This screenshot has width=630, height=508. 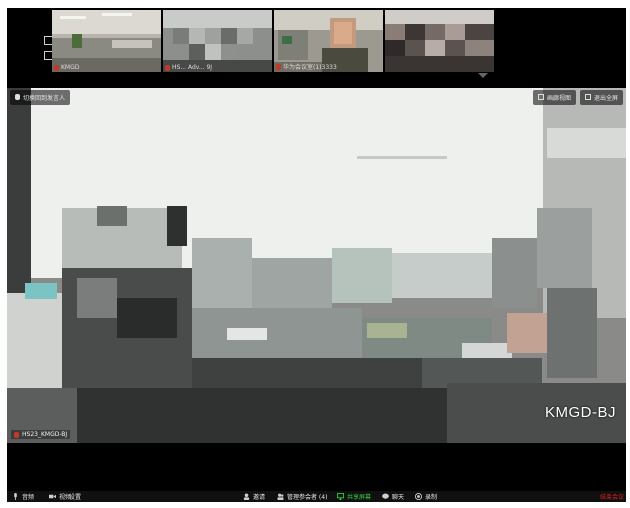 I want to click on thumbnail-strip: KMGD HS... Adv... 9J 华为会议室(1)3333, so click(x=316, y=46).